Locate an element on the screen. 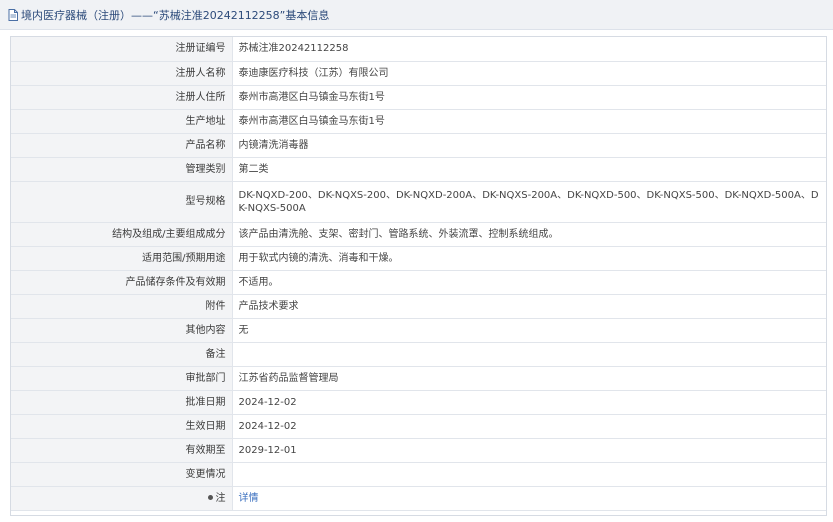 The width and height of the screenshot is (833, 522). field-label: 注册人住所 is located at coordinates (122, 97).